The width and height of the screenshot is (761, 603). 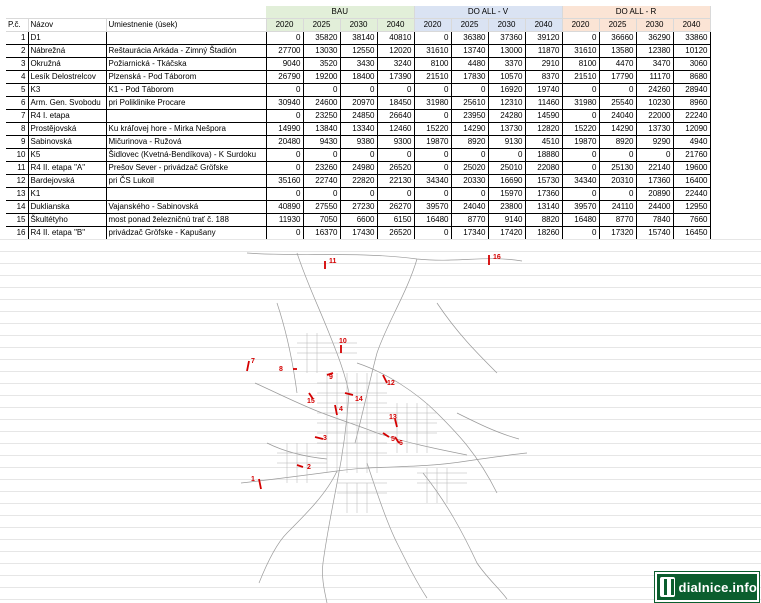 What do you see at coordinates (17, 220) in the screenshot?
I see `row-number-cell: 15` at bounding box center [17, 220].